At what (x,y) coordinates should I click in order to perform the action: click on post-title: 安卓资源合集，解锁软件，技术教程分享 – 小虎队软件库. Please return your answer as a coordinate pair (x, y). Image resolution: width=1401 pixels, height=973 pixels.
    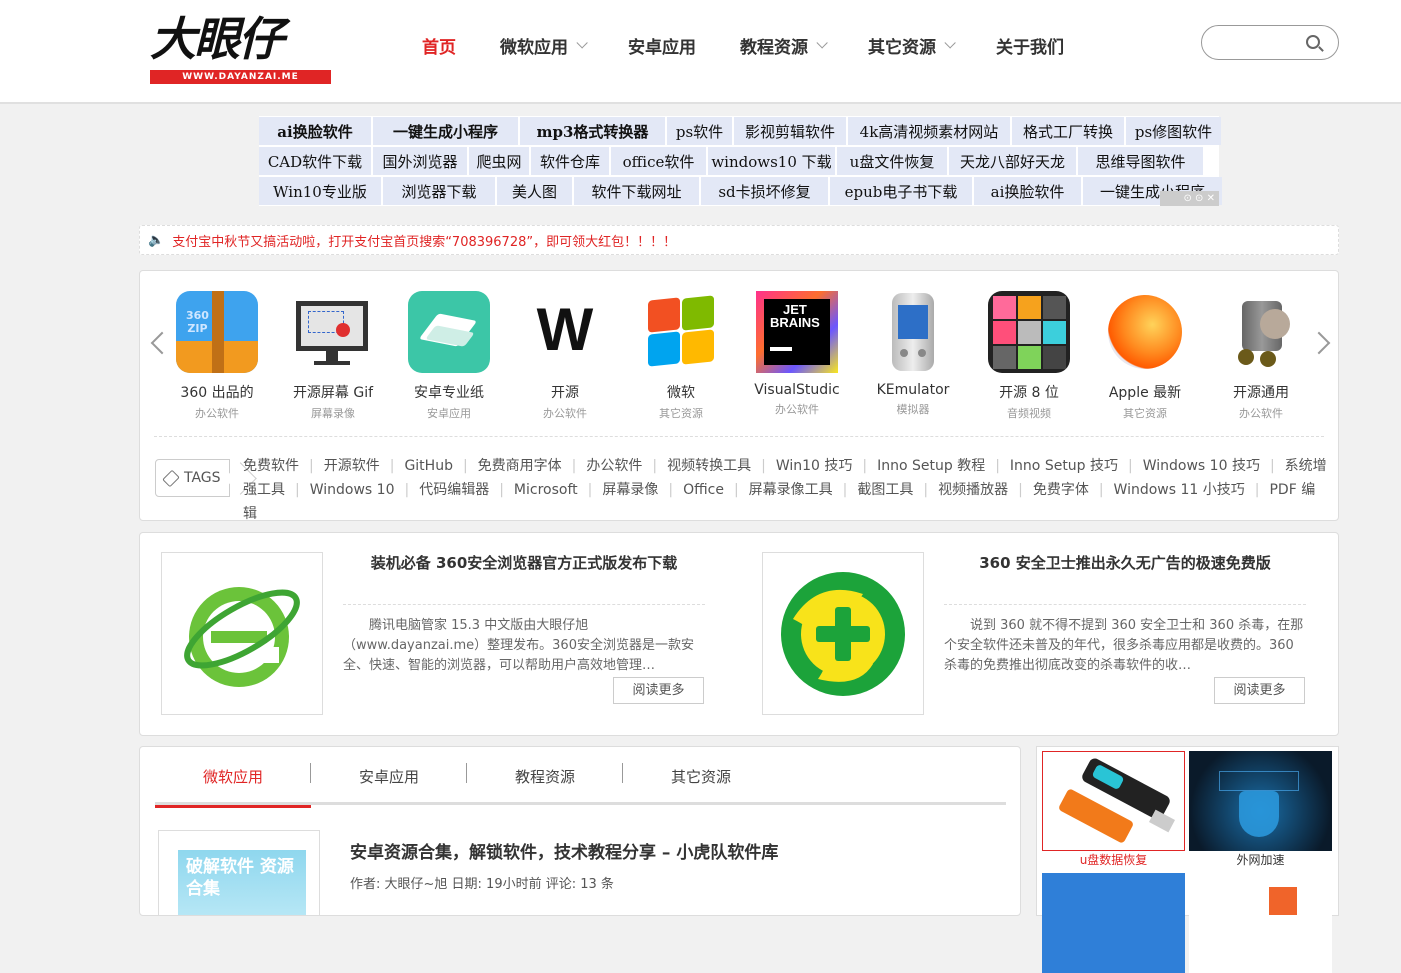
    Looking at the image, I should click on (564, 850).